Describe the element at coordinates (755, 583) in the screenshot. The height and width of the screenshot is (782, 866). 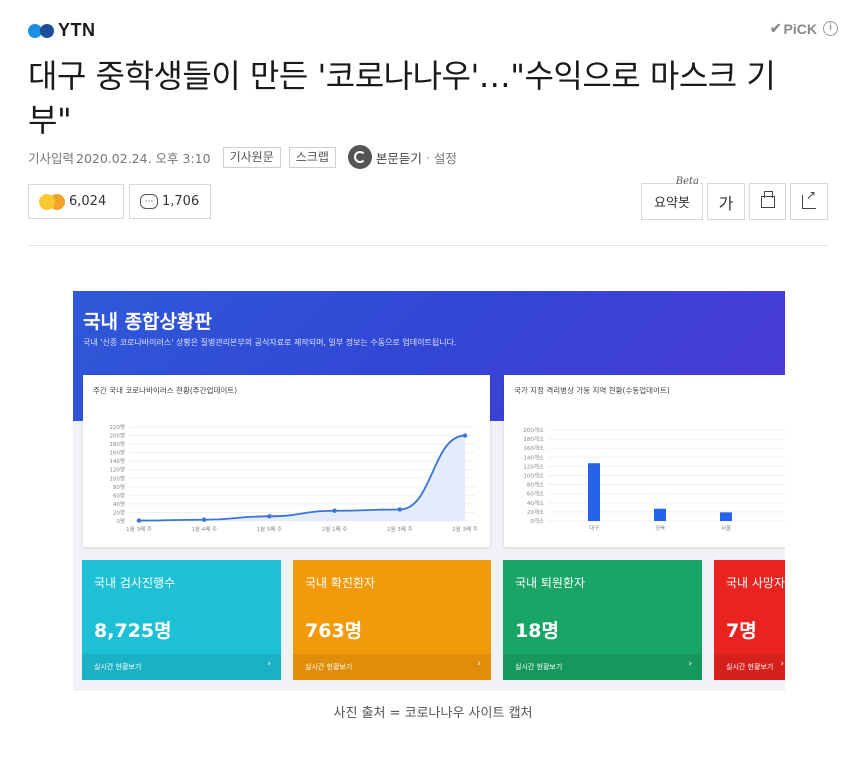
I see `stat-label: 국내 사망자` at that location.